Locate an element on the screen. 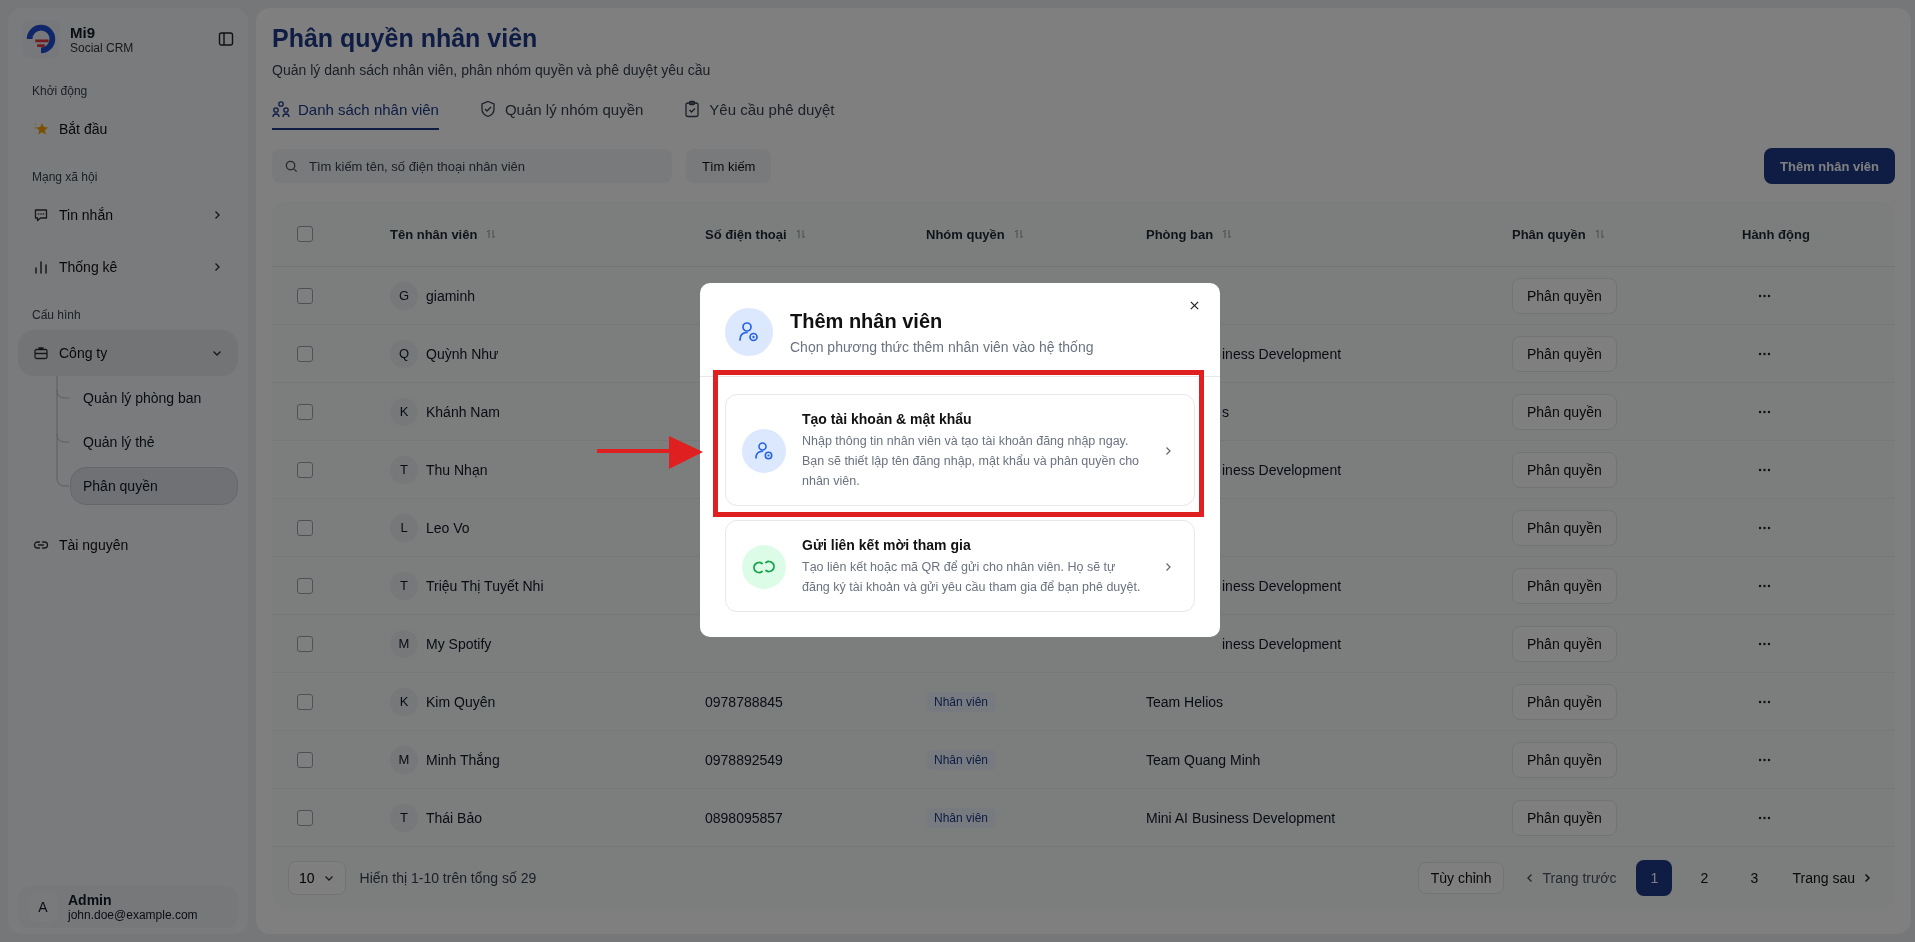 This screenshot has width=1915, height=942. dialog-subtitle: Chọn phương thức thêm nhân viên vào hệ thống is located at coordinates (942, 346).